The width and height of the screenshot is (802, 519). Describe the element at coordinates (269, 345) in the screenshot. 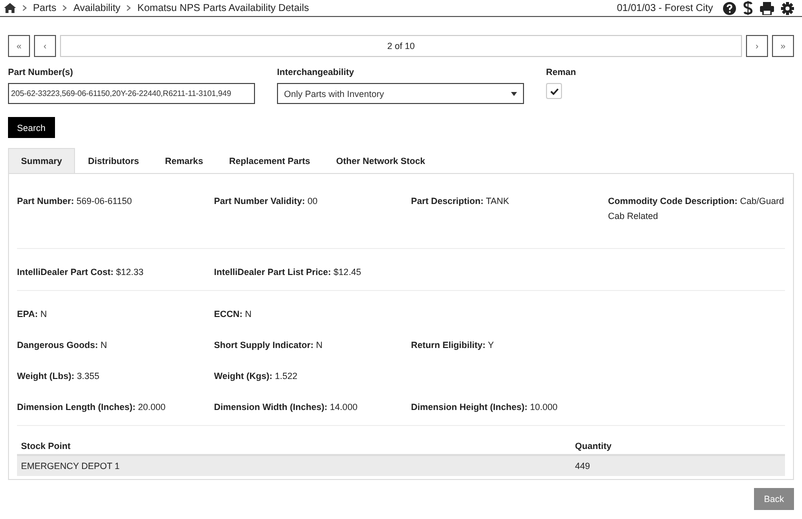

I see `field-text: Short Supply Indicator: N` at that location.